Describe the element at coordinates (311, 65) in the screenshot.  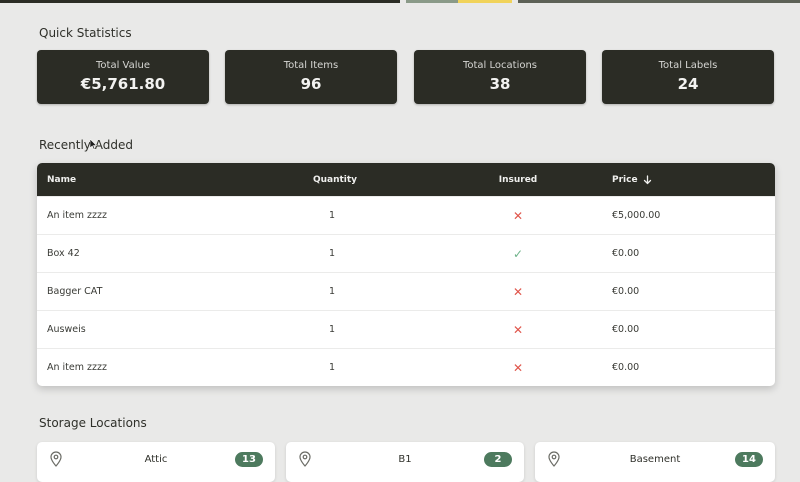
I see `stat-label: Total Items` at that location.